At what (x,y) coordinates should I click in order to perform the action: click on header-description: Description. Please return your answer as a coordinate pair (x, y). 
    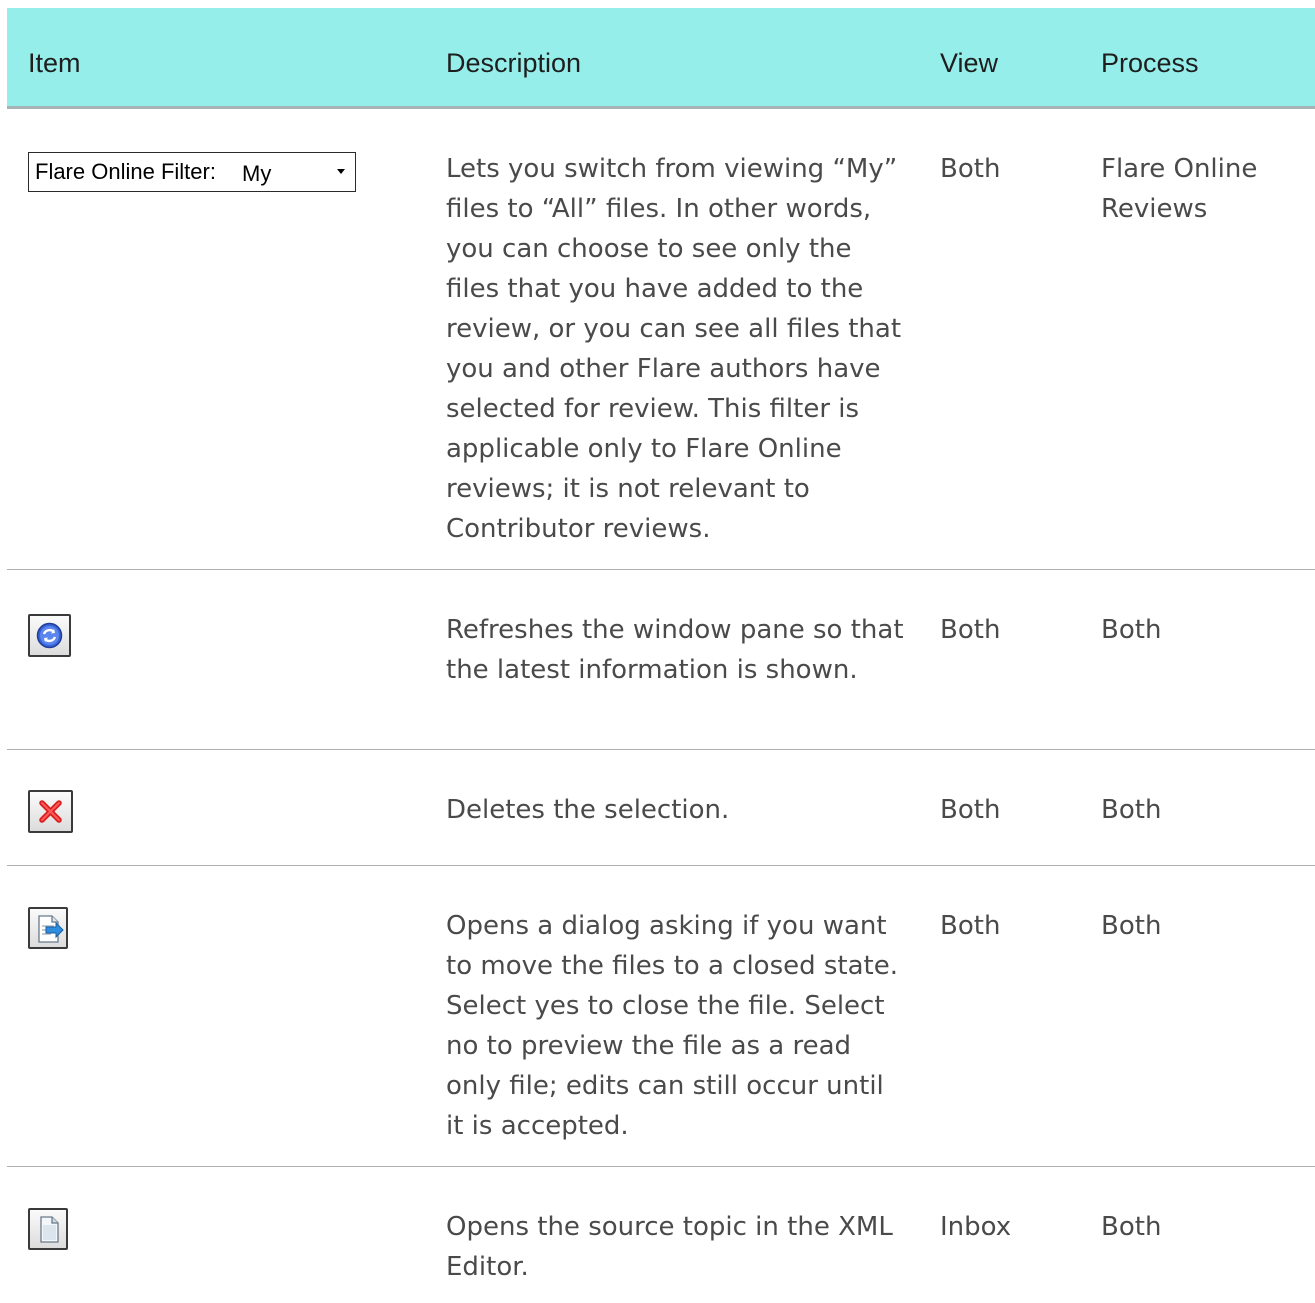
    Looking at the image, I should click on (514, 63).